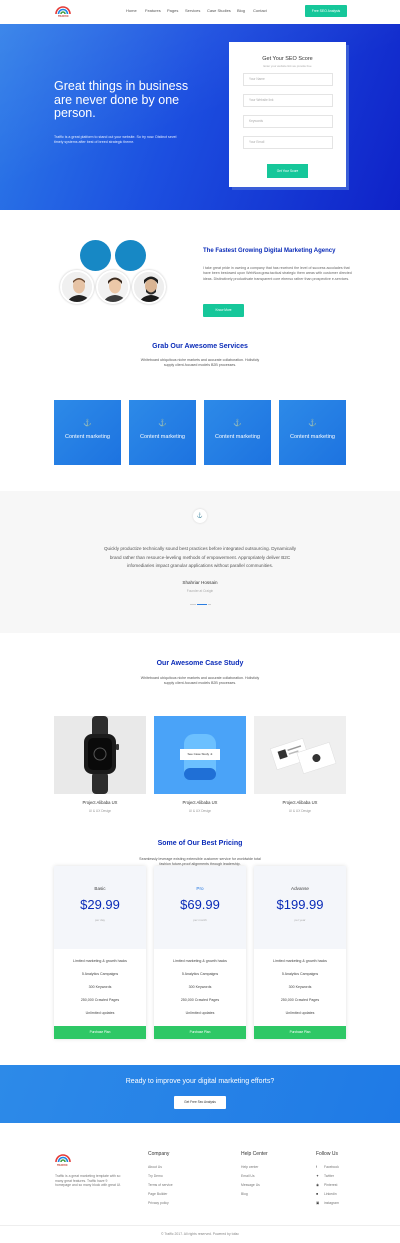  Describe the element at coordinates (288, 121) in the screenshot. I see `keywords-field: Keywords` at that location.